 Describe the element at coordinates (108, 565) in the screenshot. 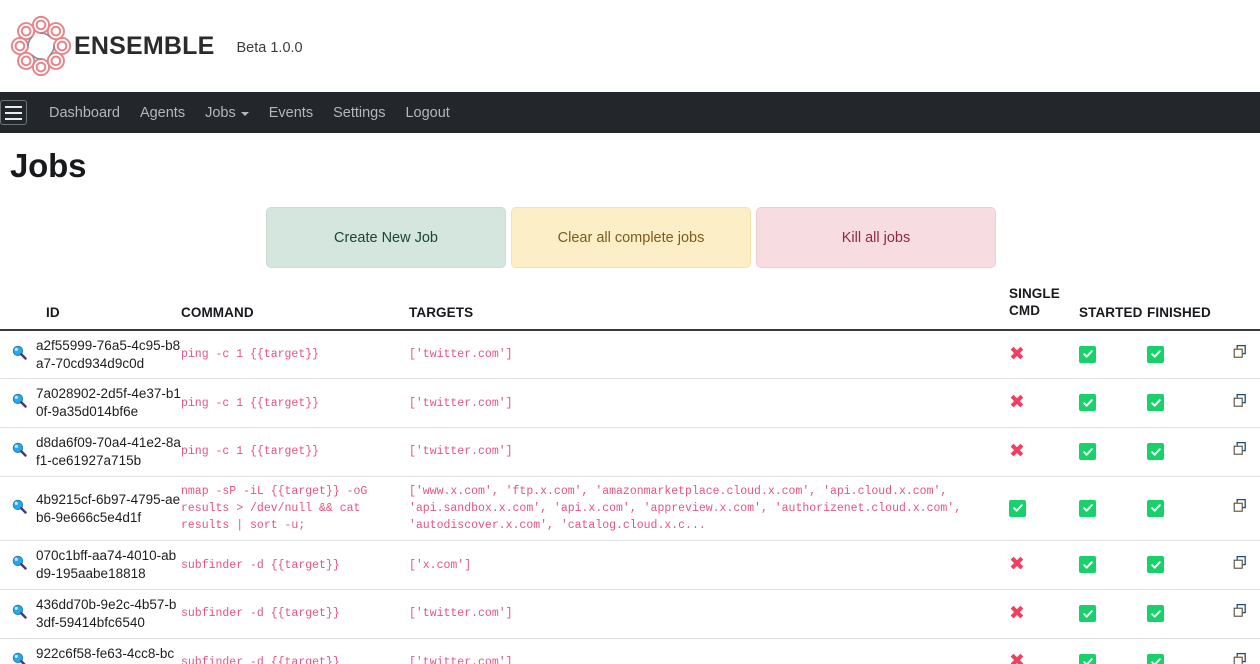

I see `job-id-cell: 070c1bff-aa74-4010-abd9-195aabe18818` at that location.